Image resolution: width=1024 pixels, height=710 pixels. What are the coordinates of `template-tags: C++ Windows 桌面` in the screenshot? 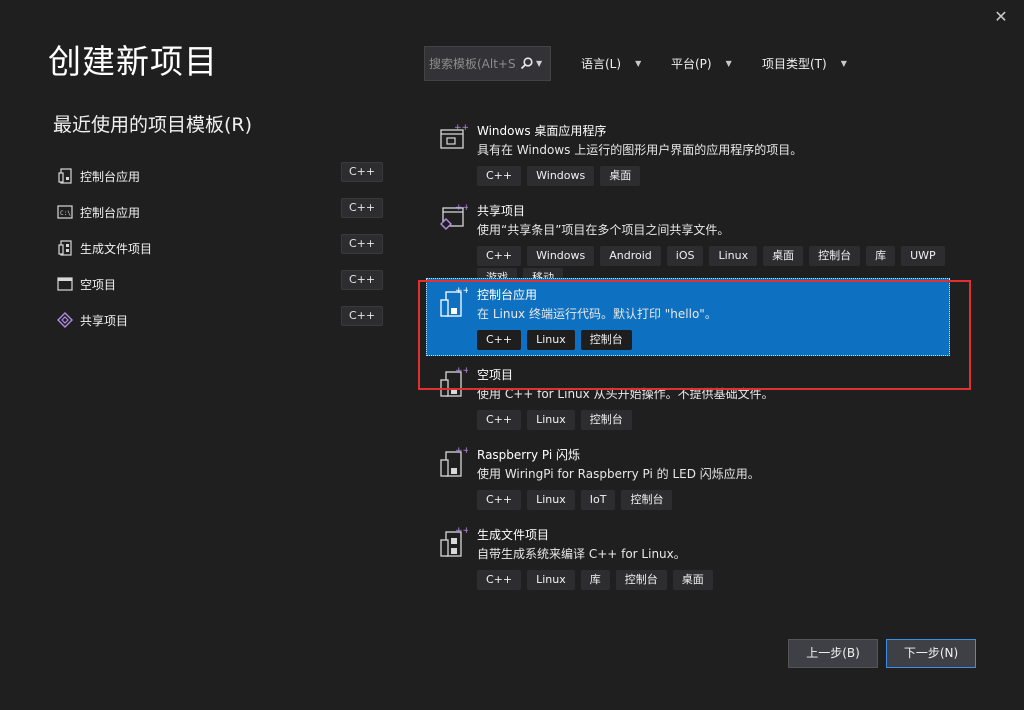 It's located at (559, 176).